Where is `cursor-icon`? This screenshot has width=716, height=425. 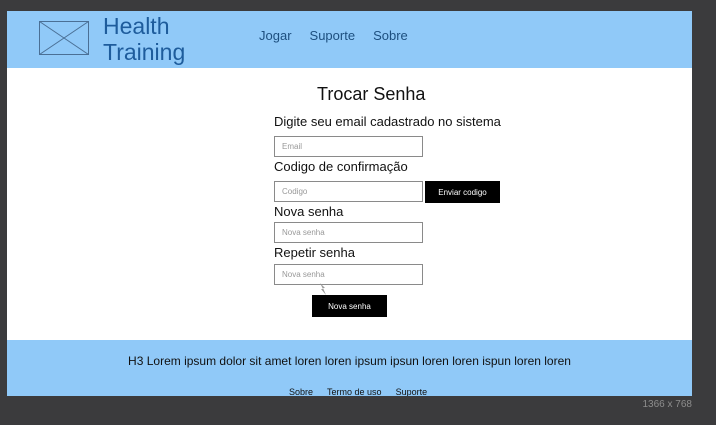 cursor-icon is located at coordinates (323, 289).